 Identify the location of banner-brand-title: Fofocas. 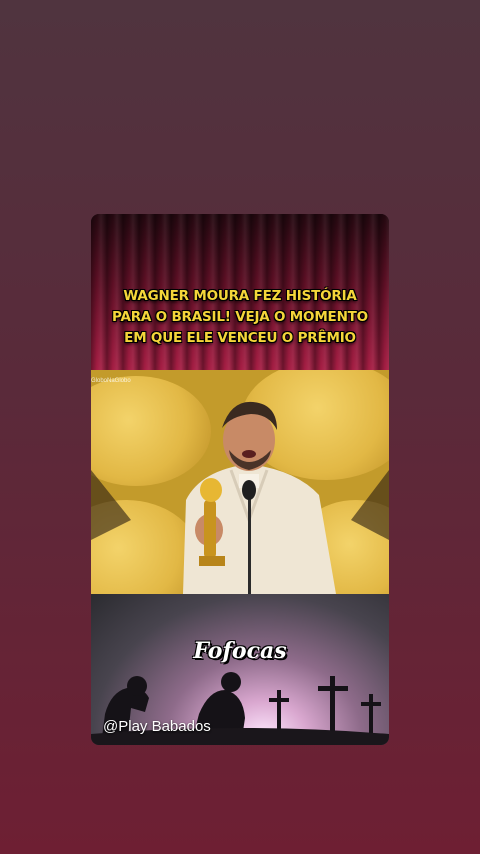
(240, 651).